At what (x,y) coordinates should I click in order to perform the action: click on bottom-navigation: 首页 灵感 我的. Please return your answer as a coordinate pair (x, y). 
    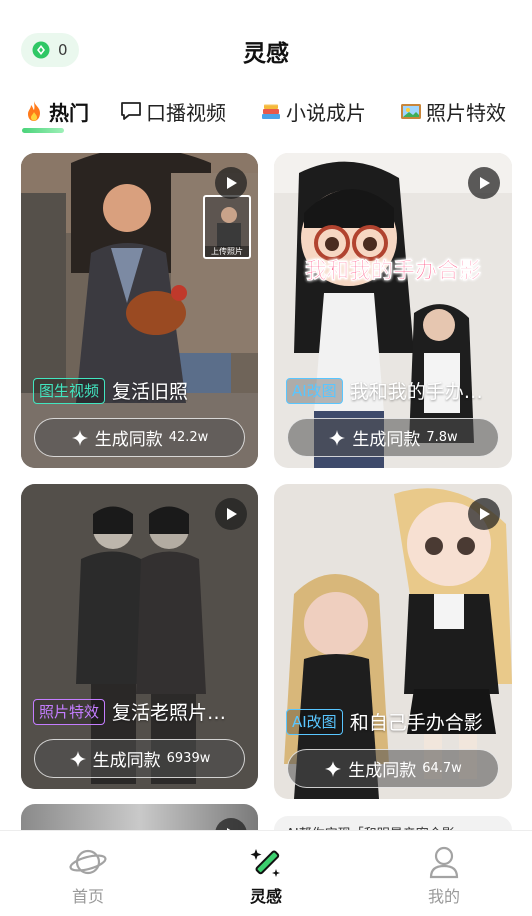
    Looking at the image, I should click on (266, 873).